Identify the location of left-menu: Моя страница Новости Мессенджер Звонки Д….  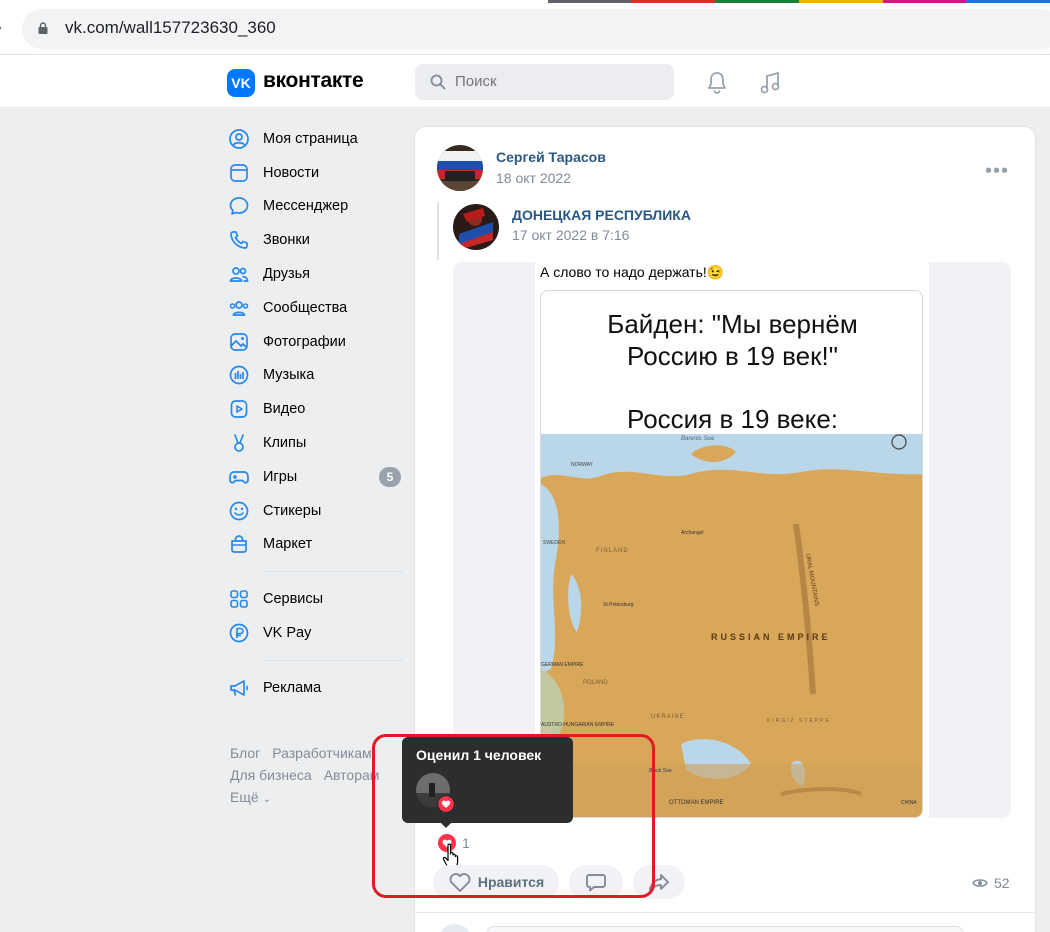
(315, 413).